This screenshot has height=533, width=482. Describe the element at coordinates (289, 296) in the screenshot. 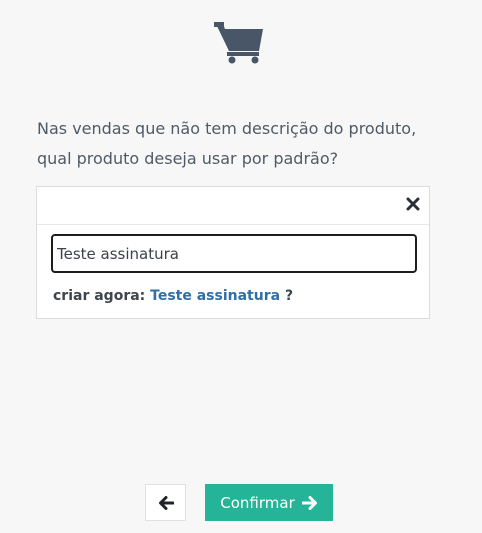

I see `create-now-suffix: ?` at that location.